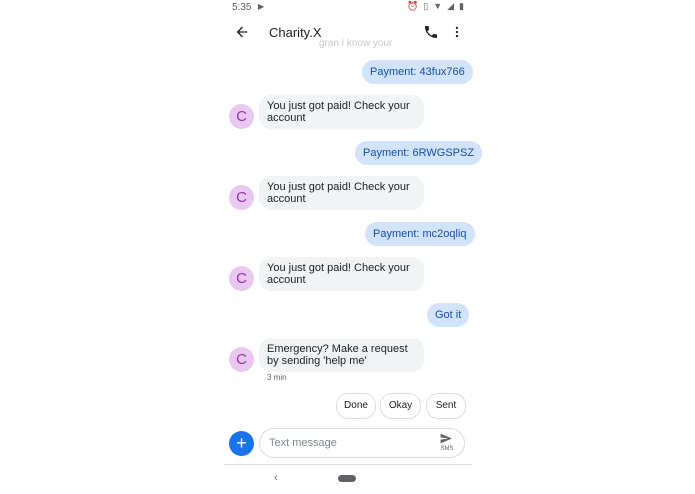 This screenshot has height=494, width=695. I want to click on send-sms-label: SMS, so click(447, 449).